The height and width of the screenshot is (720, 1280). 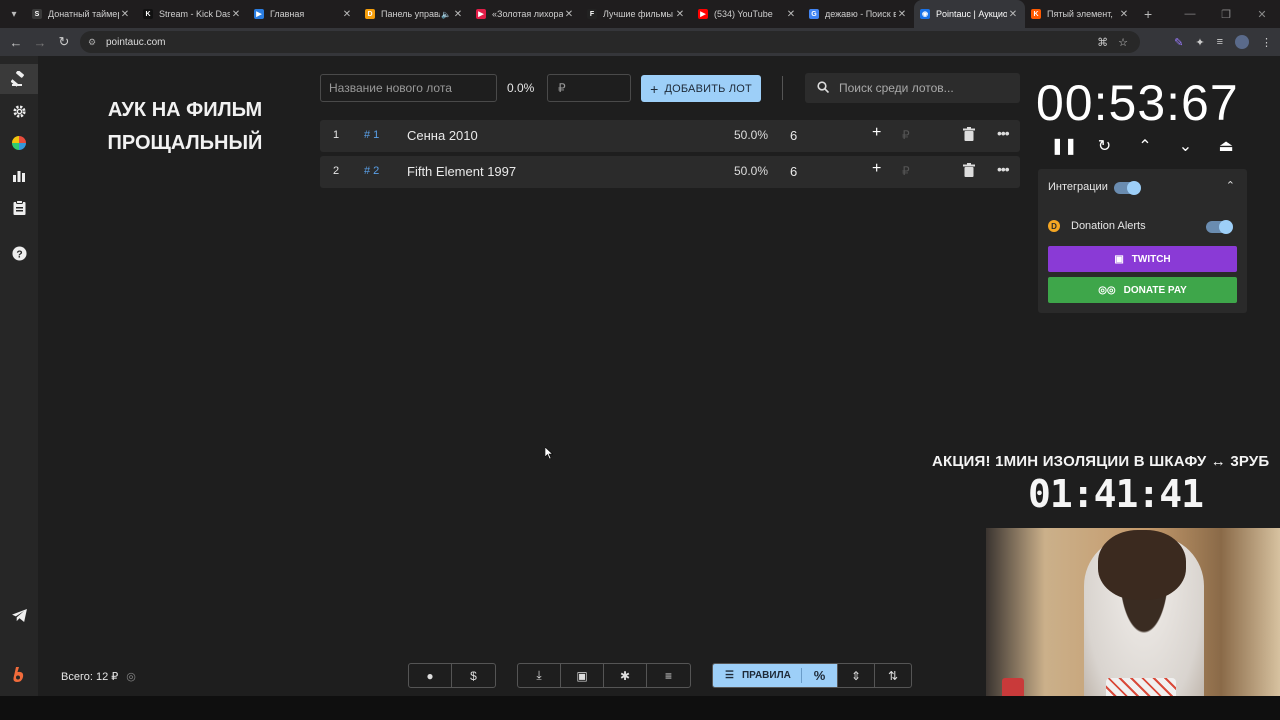 I want to click on rules-list-icon: ☰, so click(x=729, y=675).